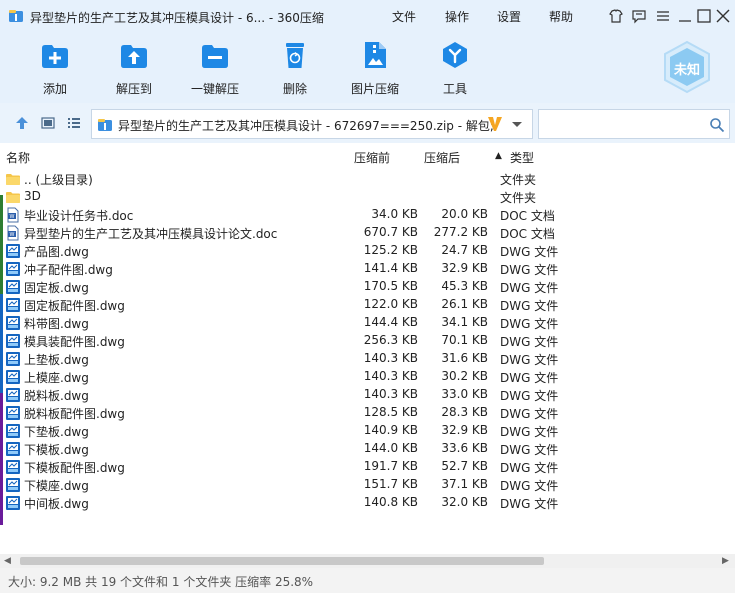 The height and width of the screenshot is (593, 735). Describe the element at coordinates (404, 16) in the screenshot. I see `menu-file: 文件` at that location.